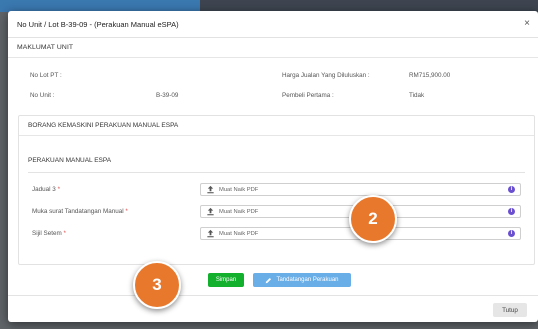  What do you see at coordinates (326, 75) in the screenshot?
I see `harga-label: Harga Jualan Yang Diluluskan :` at bounding box center [326, 75].